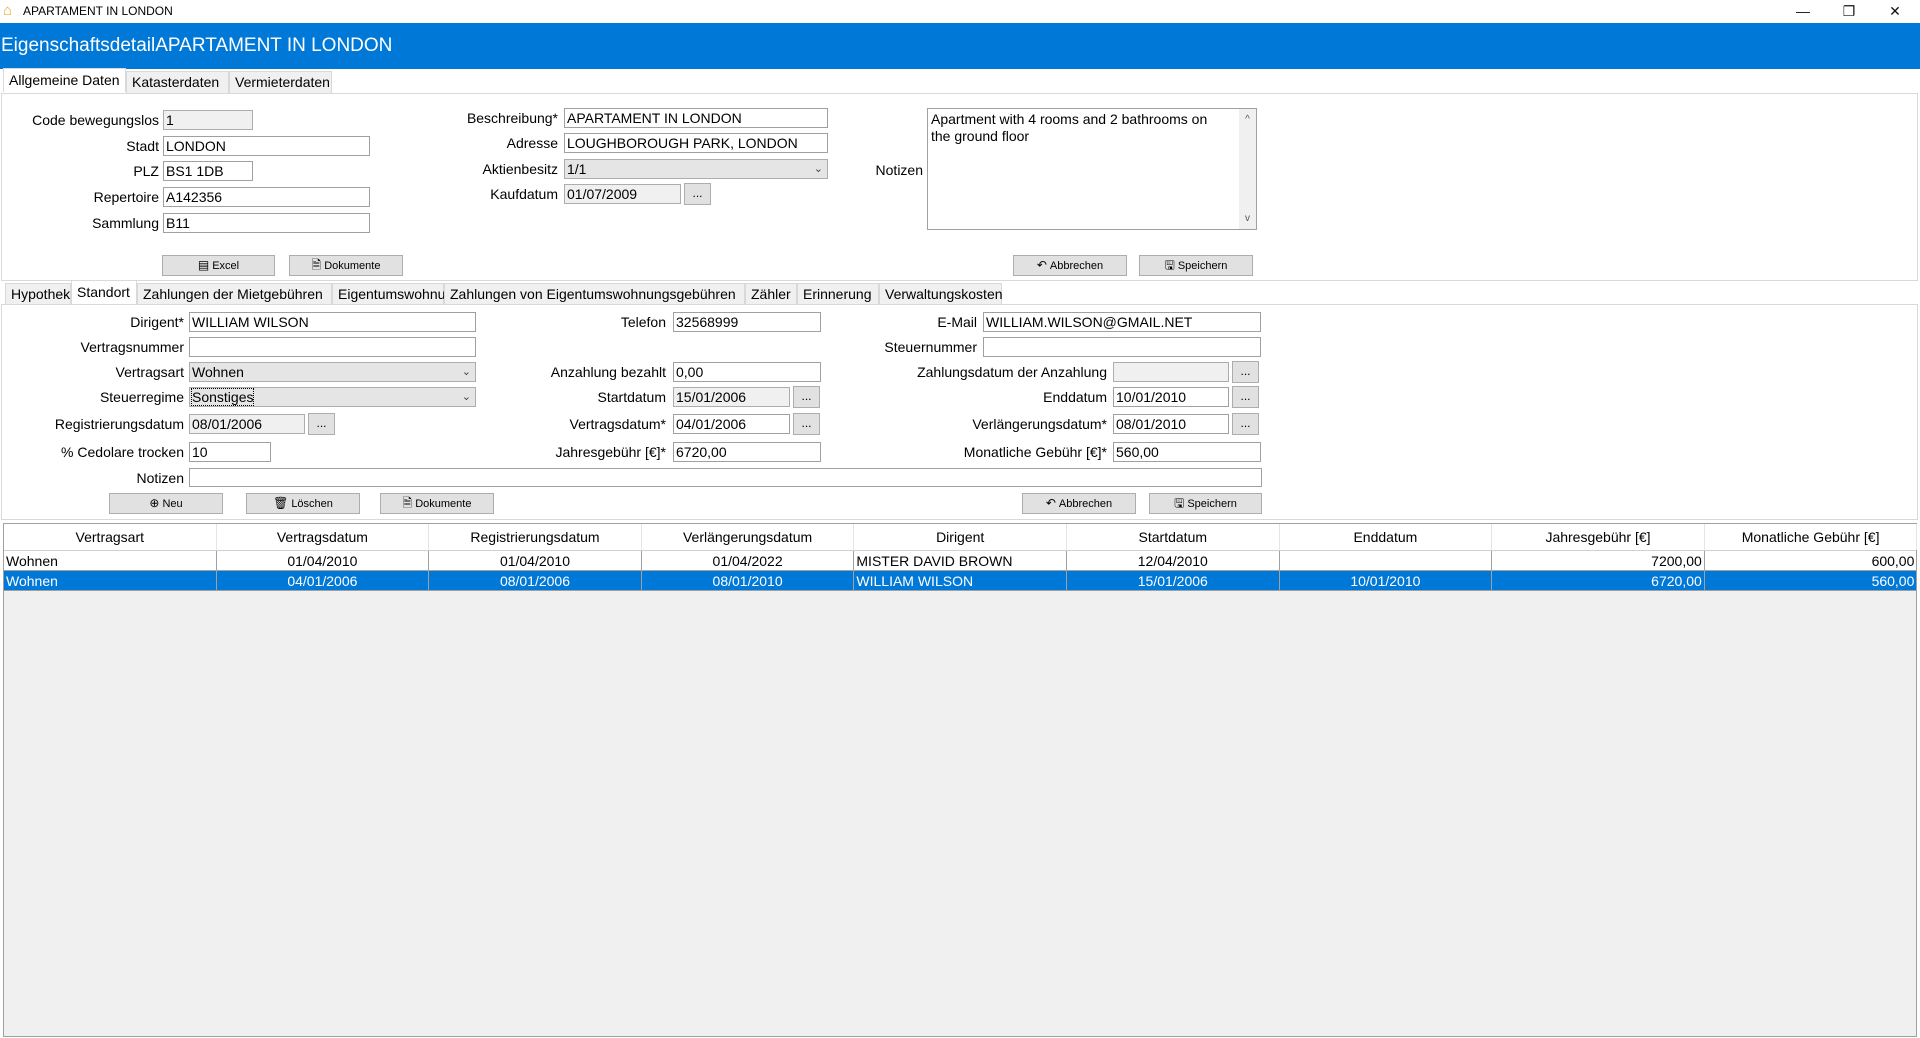  I want to click on tab-vermieterdaten: Vermieterdaten, so click(280, 82).